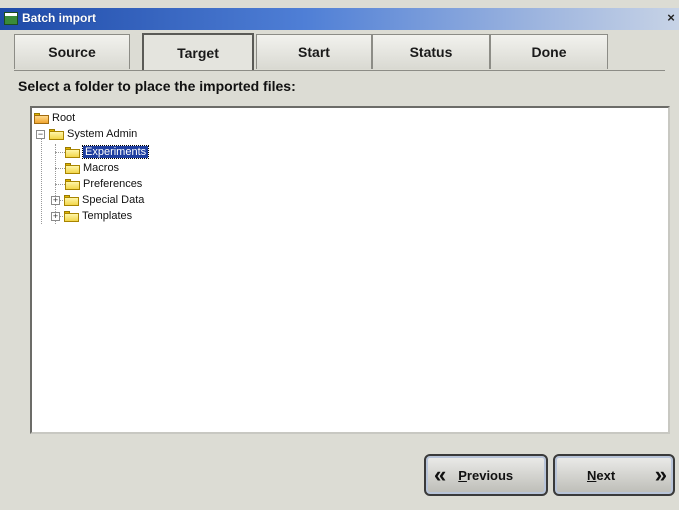 Image resolution: width=679 pixels, height=510 pixels. I want to click on double-chevron-left-icon: «, so click(440, 474).